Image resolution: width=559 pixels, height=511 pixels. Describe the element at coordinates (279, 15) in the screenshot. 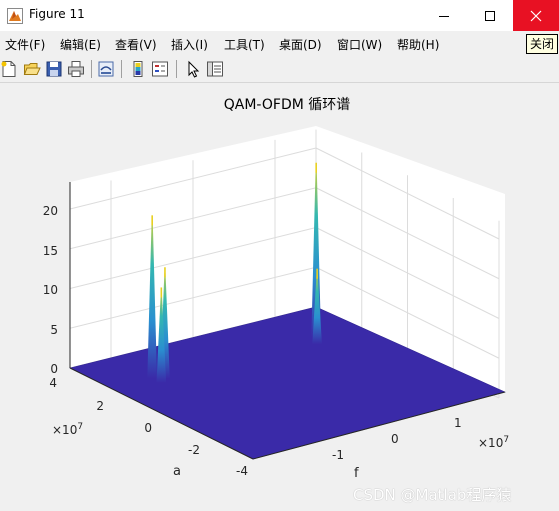

I see `title-bar: Figure 11` at that location.